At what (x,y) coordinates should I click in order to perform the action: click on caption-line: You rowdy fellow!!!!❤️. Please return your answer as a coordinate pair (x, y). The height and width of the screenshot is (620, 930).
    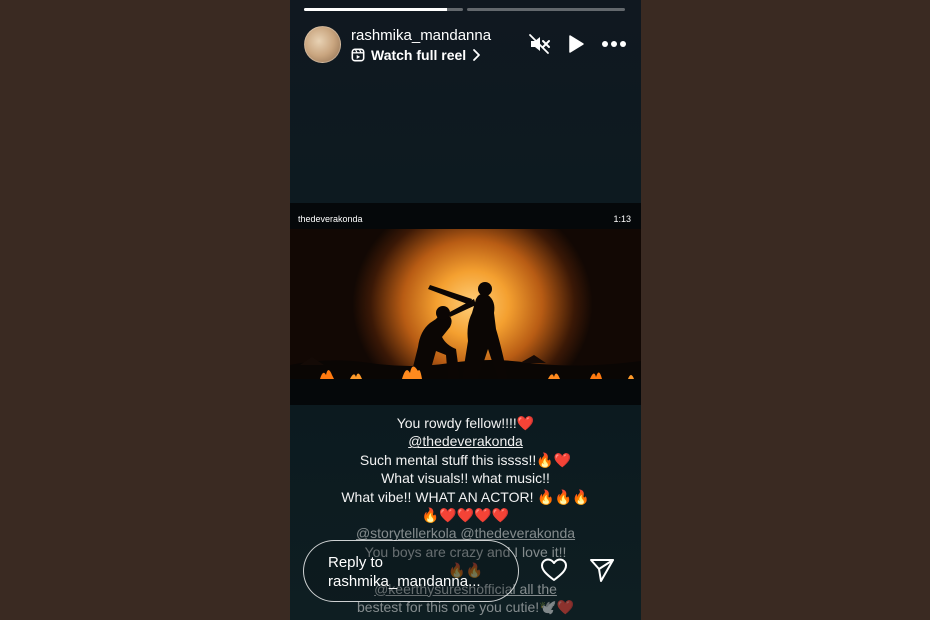
    Looking at the image, I should click on (465, 423).